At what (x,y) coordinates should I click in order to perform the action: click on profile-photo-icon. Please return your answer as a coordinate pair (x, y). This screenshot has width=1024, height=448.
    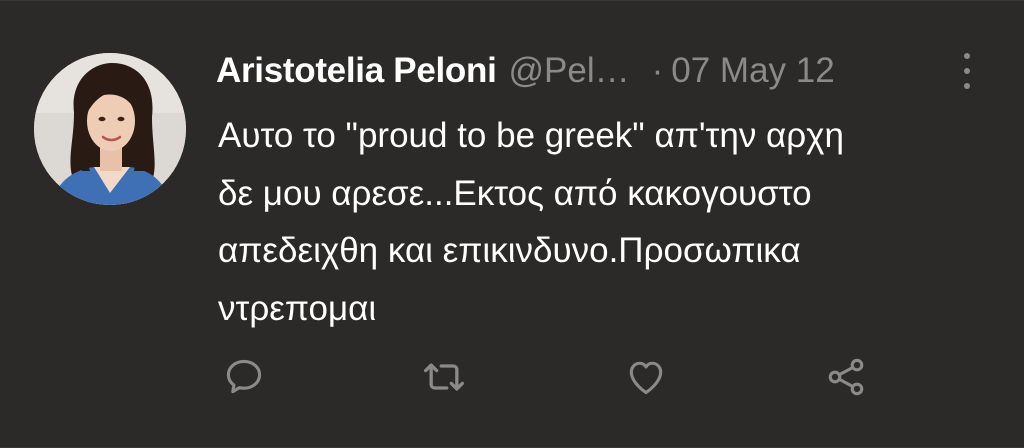
    Looking at the image, I should click on (110, 129).